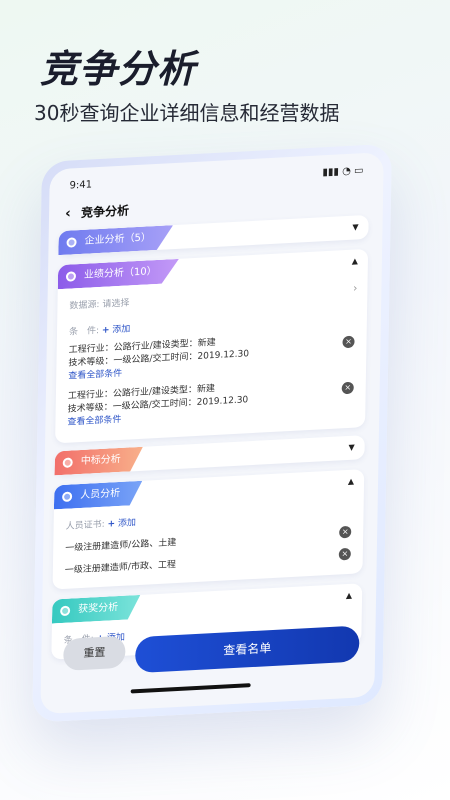 The image size is (450, 800). I want to click on tag-personnel: 人员分析, so click(98, 495).